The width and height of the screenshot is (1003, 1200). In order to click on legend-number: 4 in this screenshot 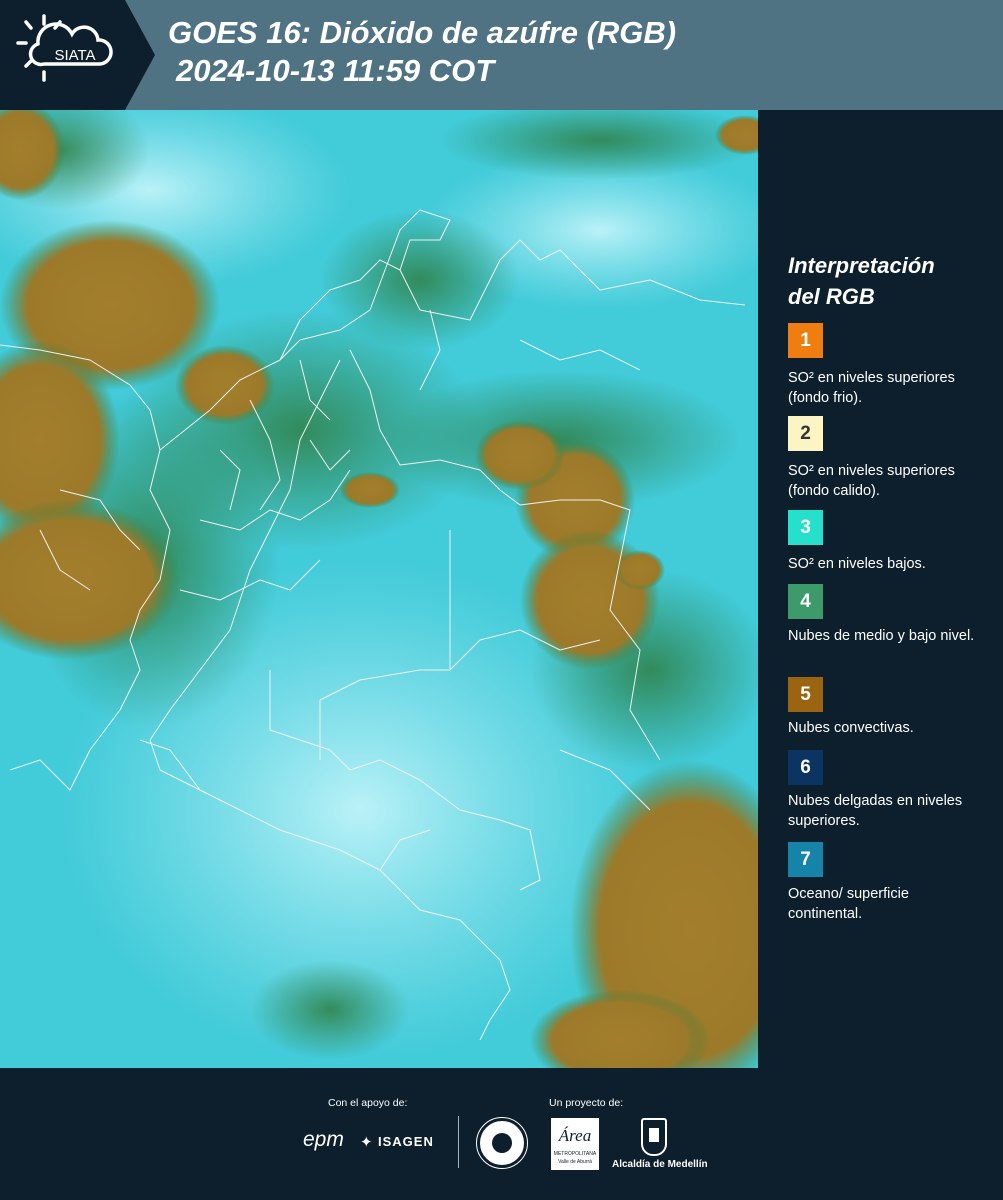, I will do `click(805, 601)`.